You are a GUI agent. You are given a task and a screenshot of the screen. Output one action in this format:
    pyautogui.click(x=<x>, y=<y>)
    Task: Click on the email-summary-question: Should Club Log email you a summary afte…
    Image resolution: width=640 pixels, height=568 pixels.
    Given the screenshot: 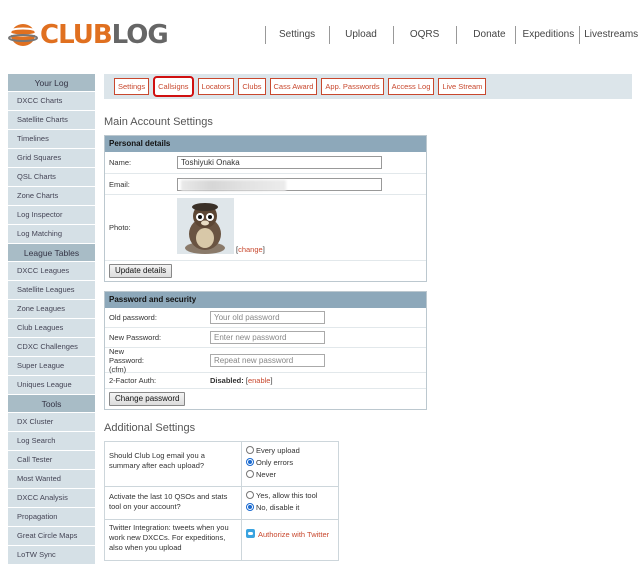 What is the action you would take?
    pyautogui.click(x=173, y=464)
    